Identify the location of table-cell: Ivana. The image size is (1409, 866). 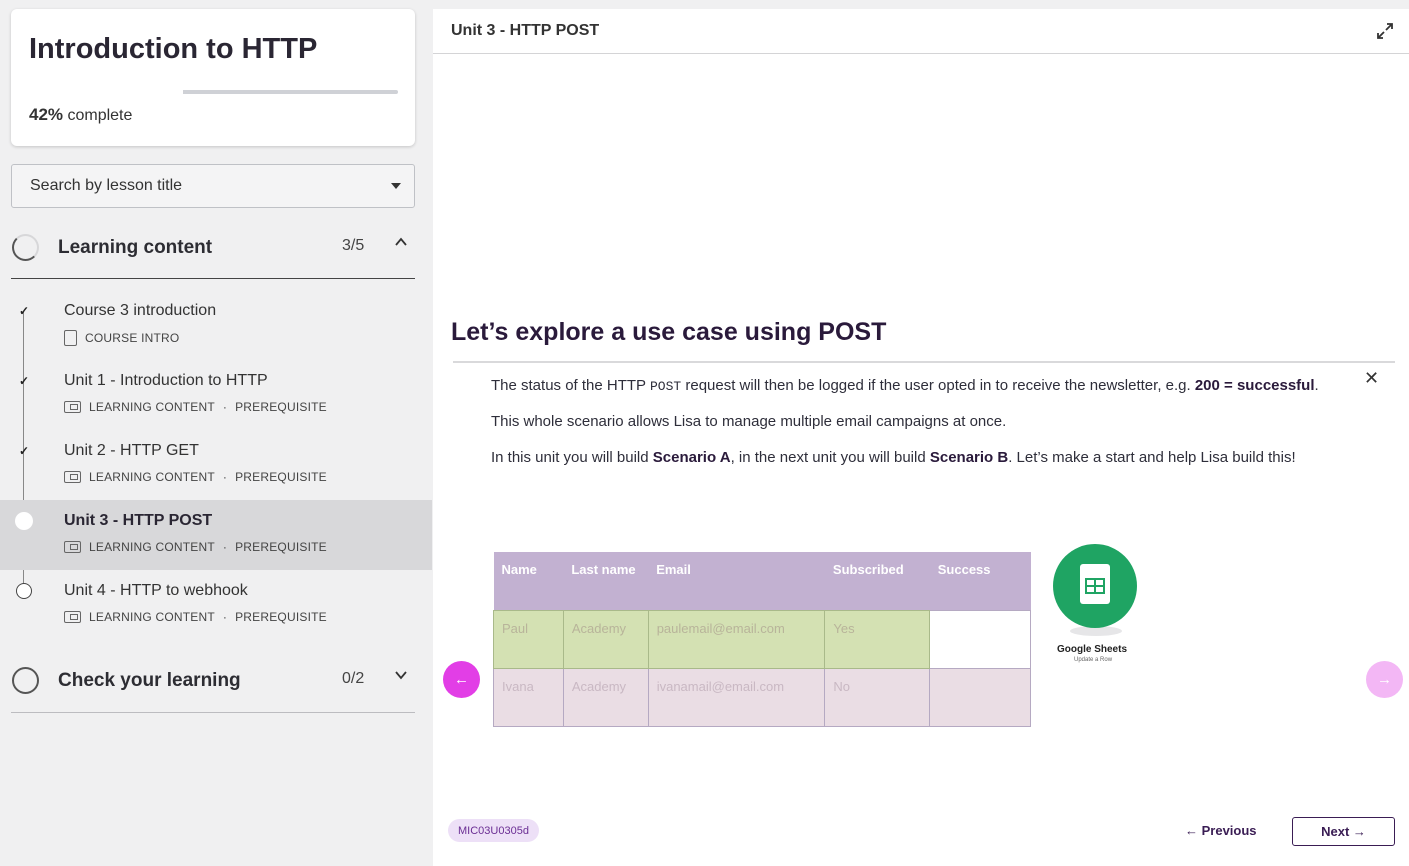
(528, 697).